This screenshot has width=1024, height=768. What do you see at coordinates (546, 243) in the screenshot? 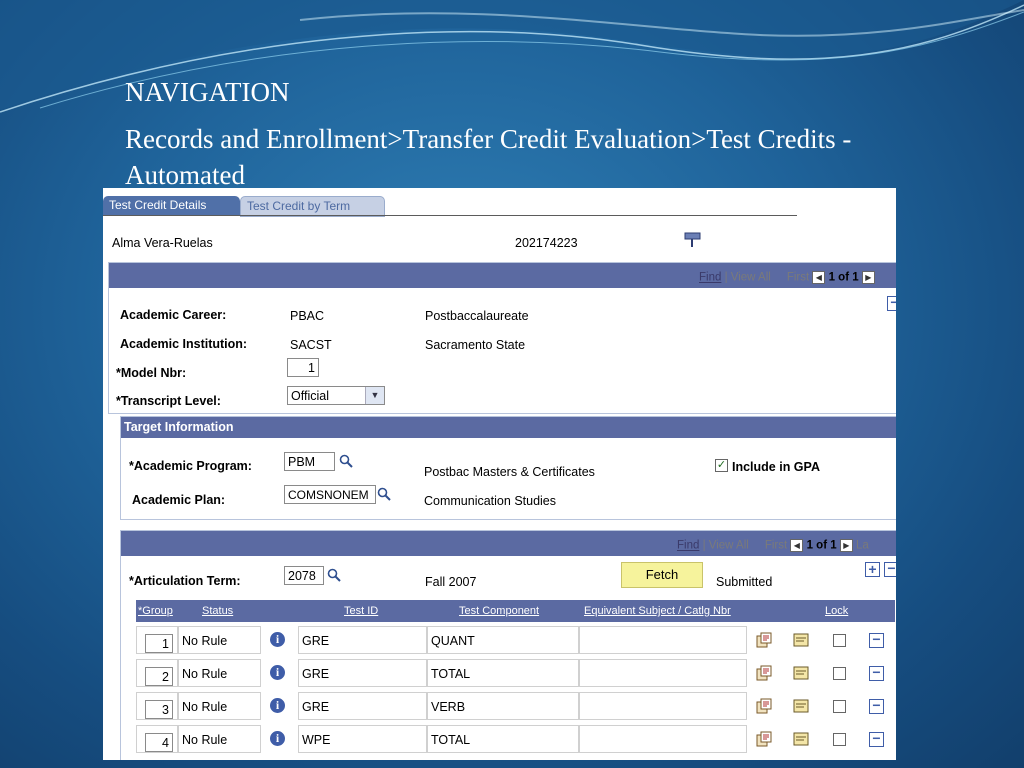
I see `student-id: 202174223` at bounding box center [546, 243].